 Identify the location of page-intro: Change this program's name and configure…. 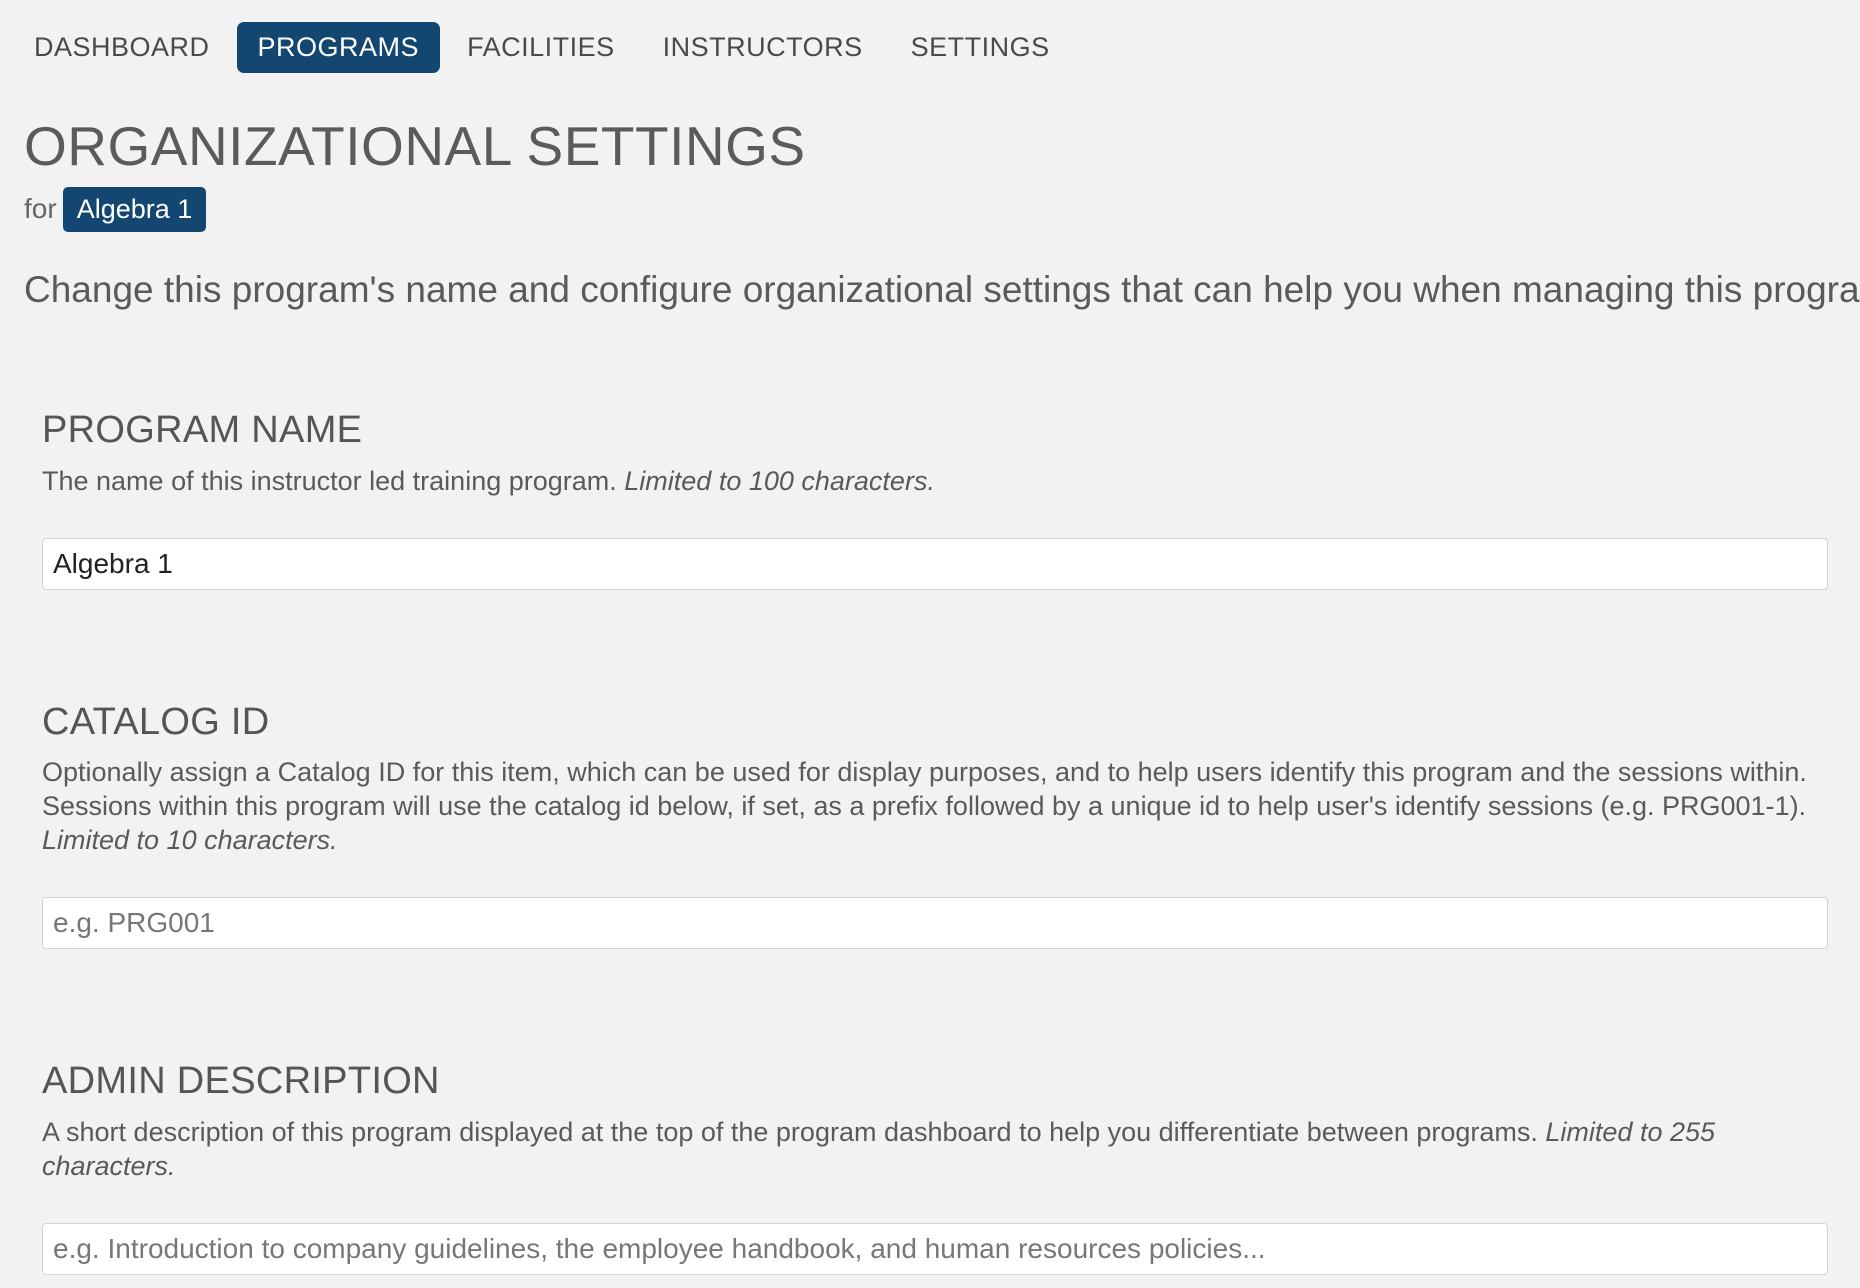
(942, 289).